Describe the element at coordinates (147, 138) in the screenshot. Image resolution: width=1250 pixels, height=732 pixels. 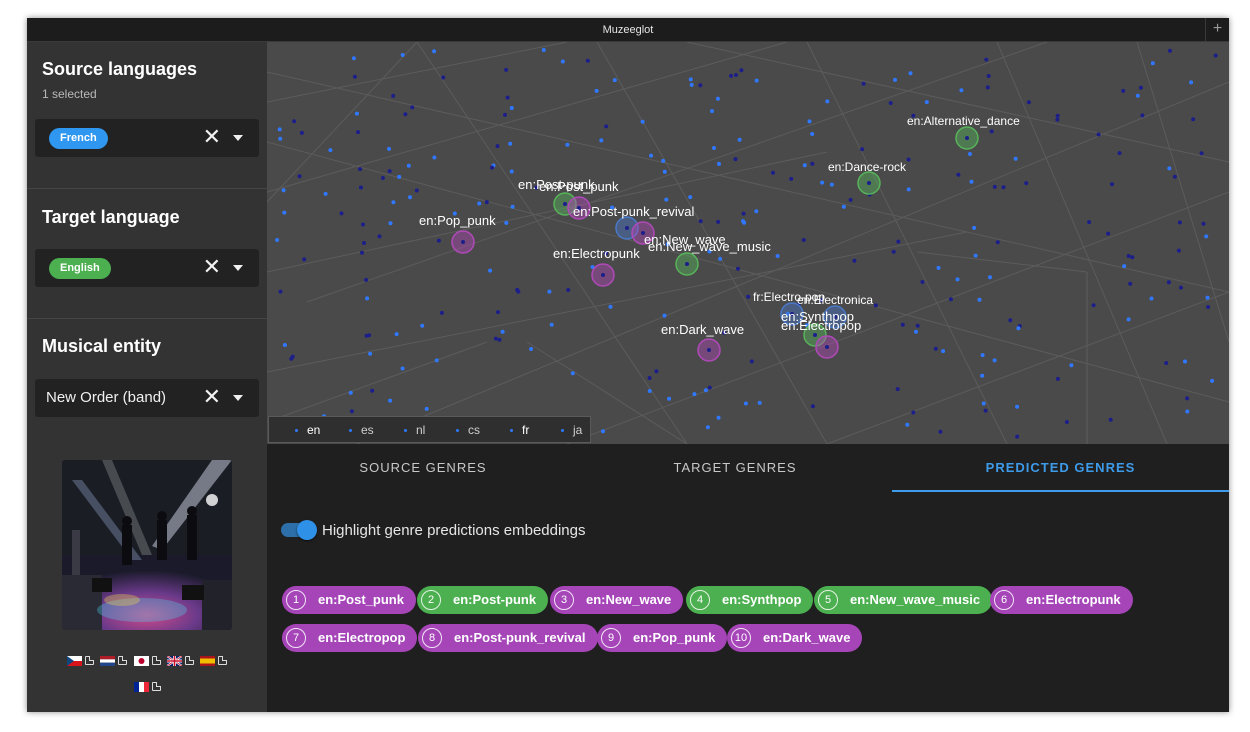
I see `source-languages-select: French ✕` at that location.